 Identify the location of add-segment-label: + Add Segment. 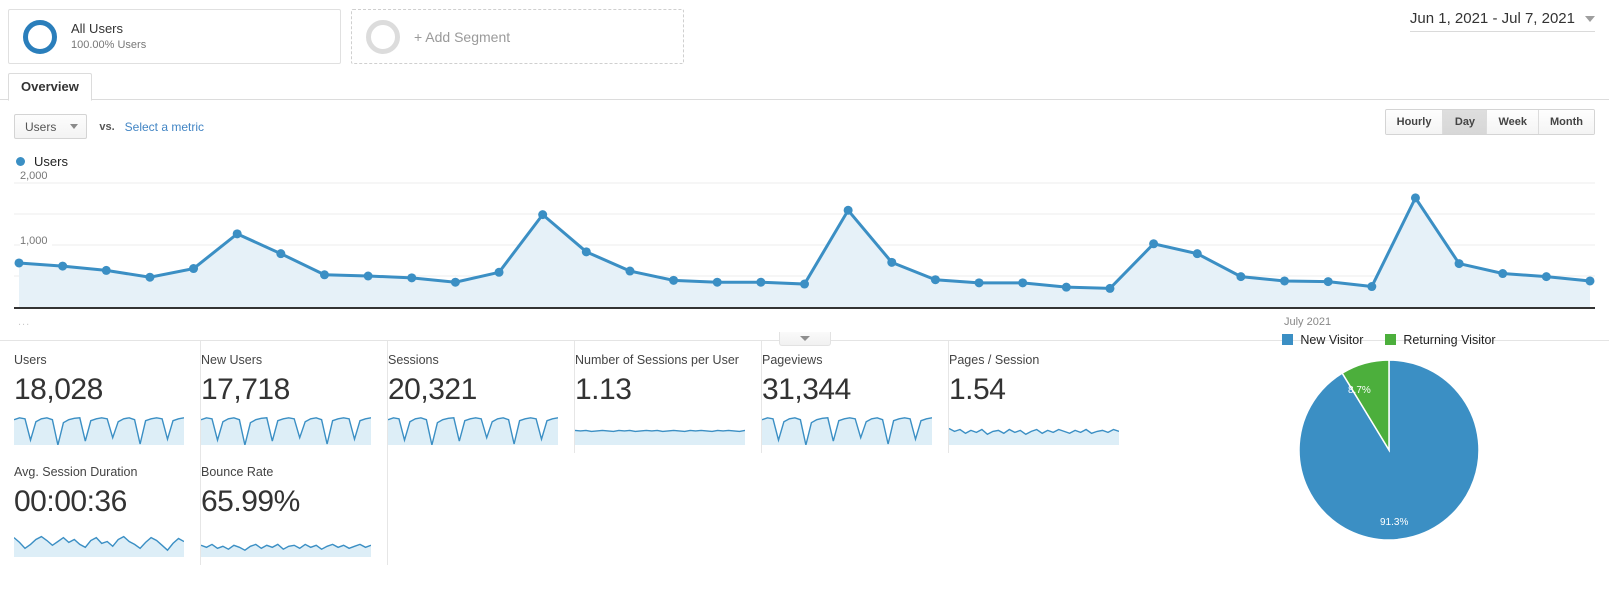
(462, 36).